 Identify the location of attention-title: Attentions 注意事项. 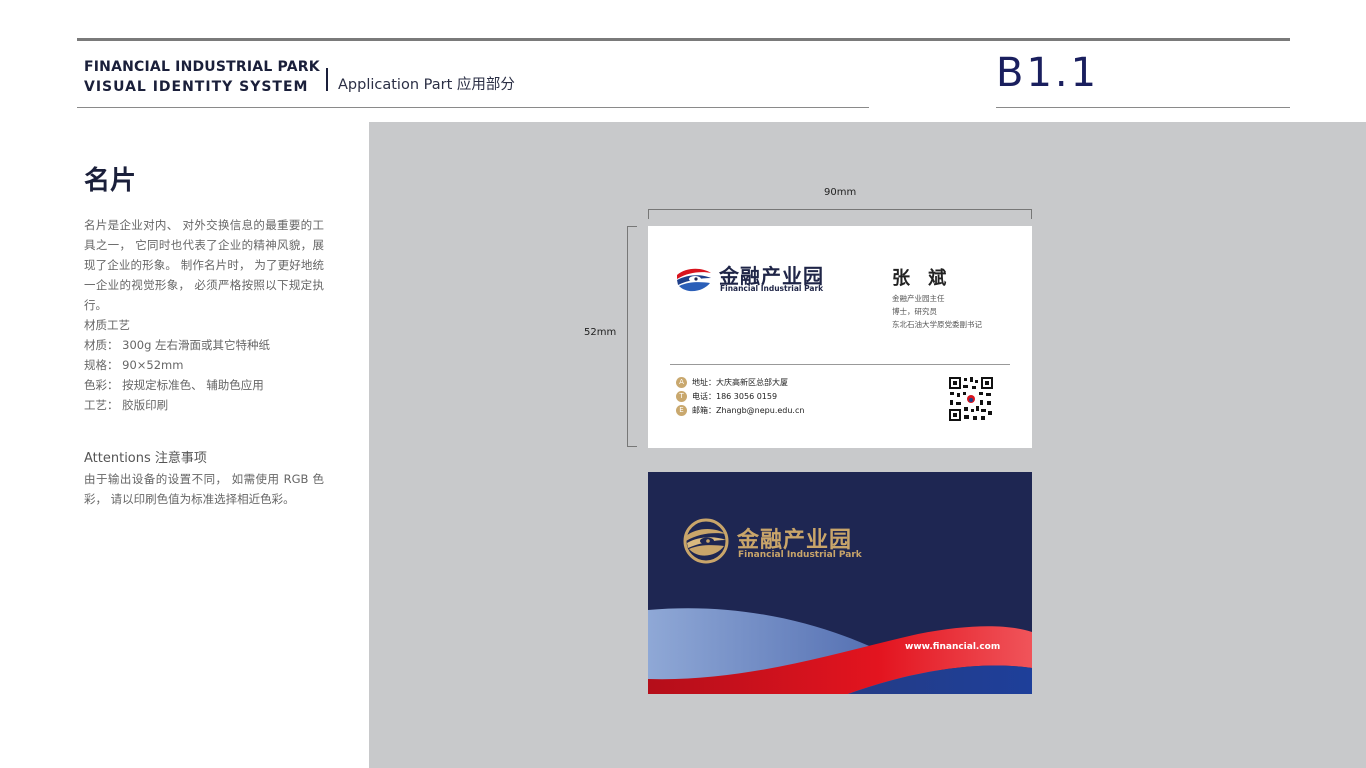
(145, 458).